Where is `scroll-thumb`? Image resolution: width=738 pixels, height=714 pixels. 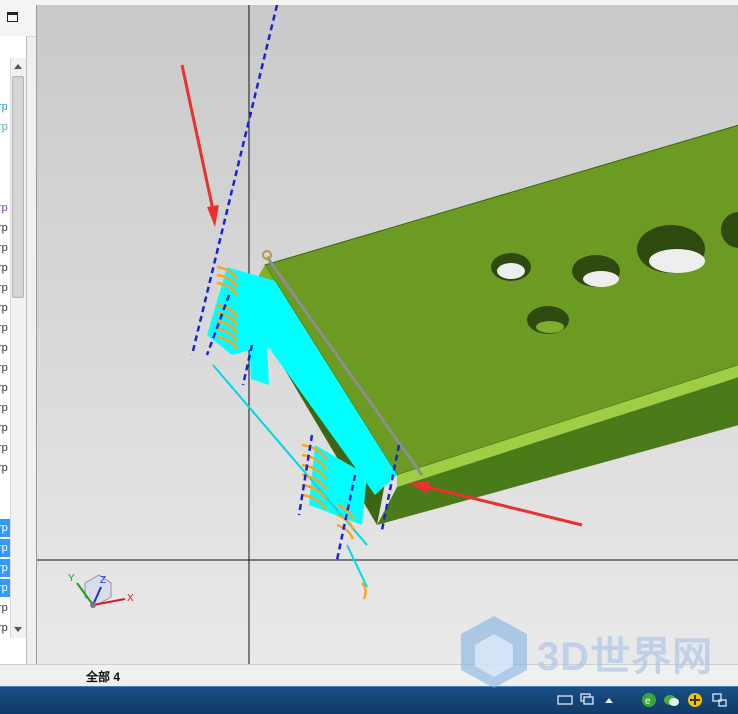 scroll-thumb is located at coordinates (18, 187).